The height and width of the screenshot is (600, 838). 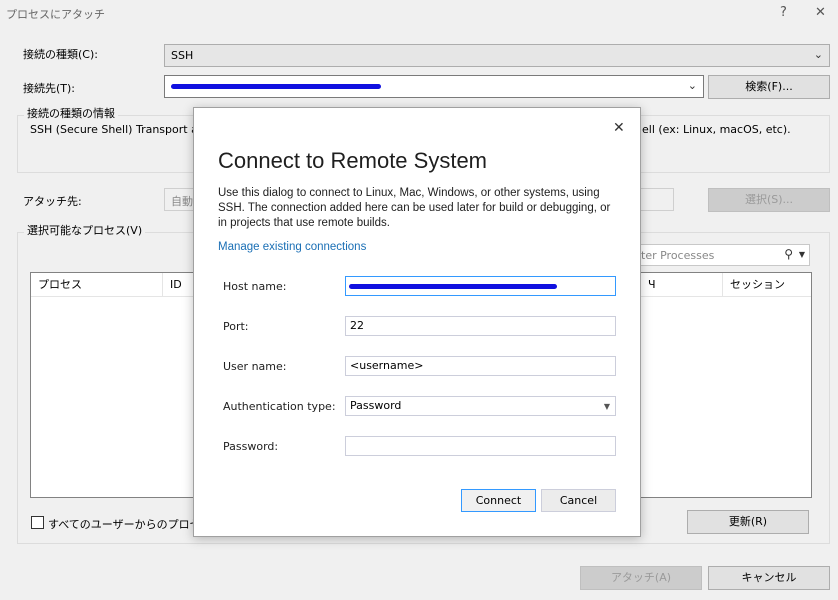 What do you see at coordinates (767, 285) in the screenshot?
I see `column-session: セッション` at bounding box center [767, 285].